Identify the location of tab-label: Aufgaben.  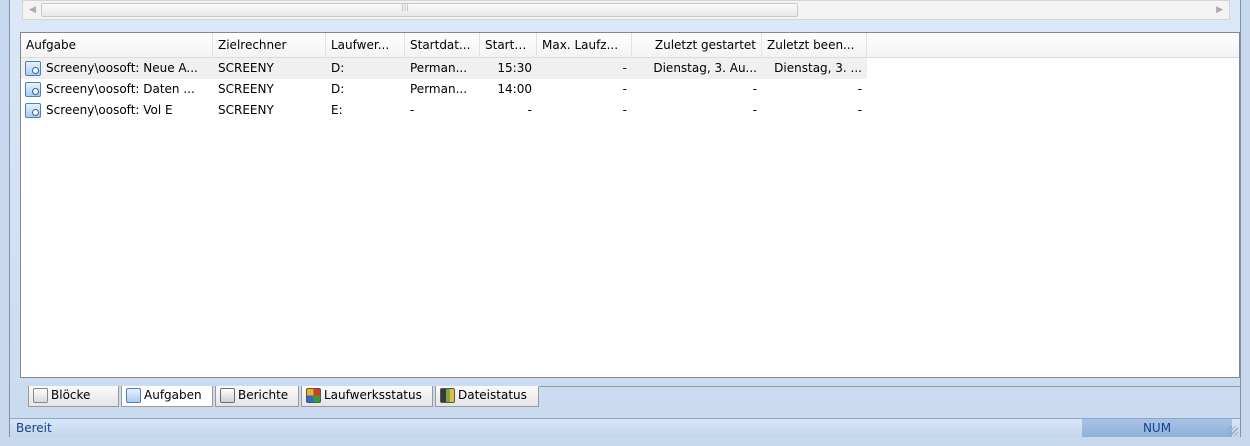
(173, 395).